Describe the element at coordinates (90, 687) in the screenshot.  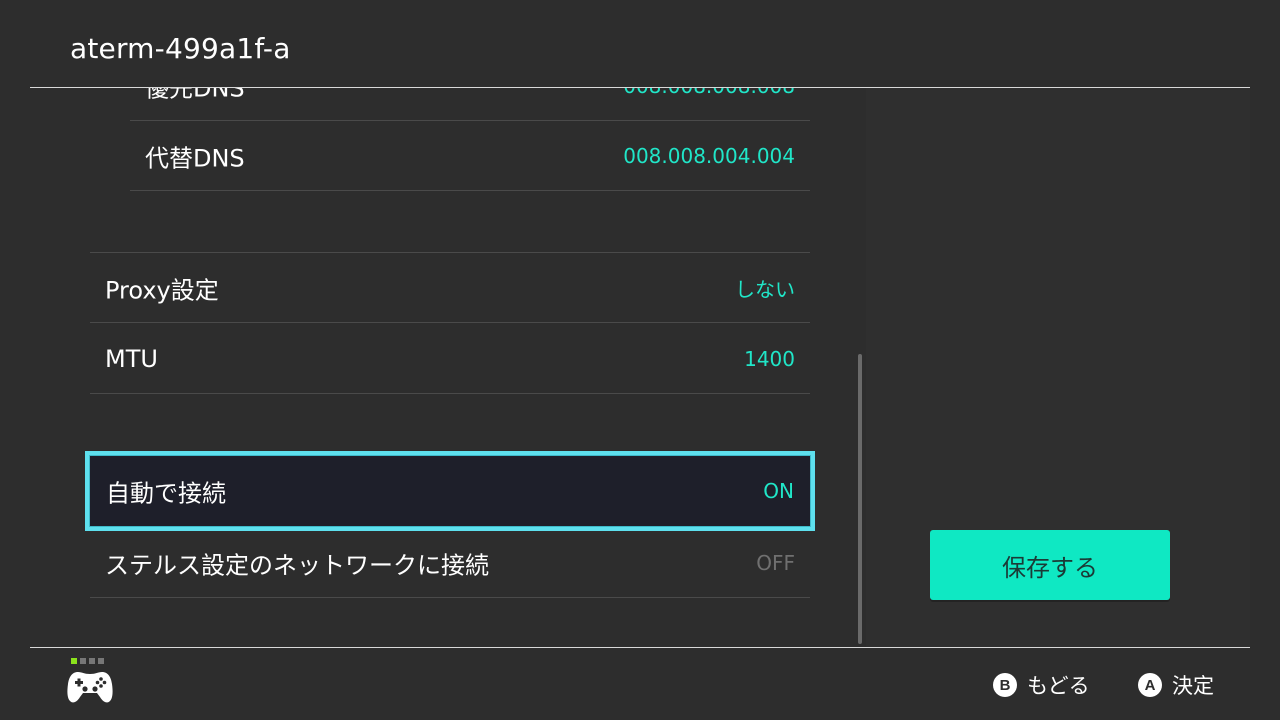
I see `controller-icon` at that location.